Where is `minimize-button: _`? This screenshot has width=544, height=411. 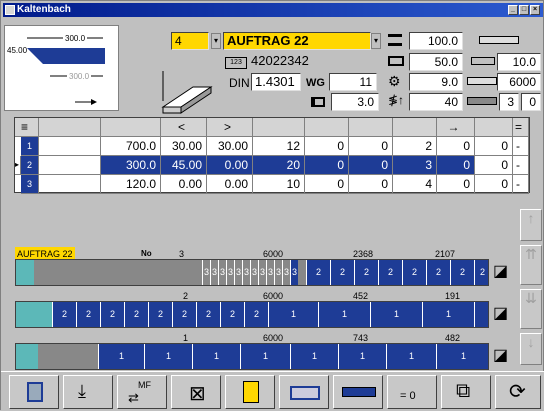 minimize-button: _ is located at coordinates (513, 10).